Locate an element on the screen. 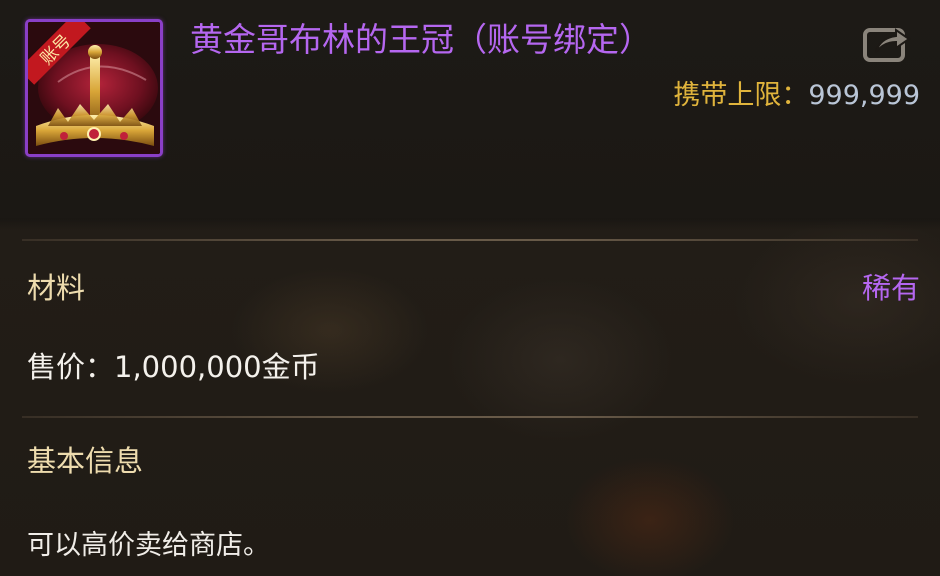 The width and height of the screenshot is (940, 576). share-button is located at coordinates (888, 44).